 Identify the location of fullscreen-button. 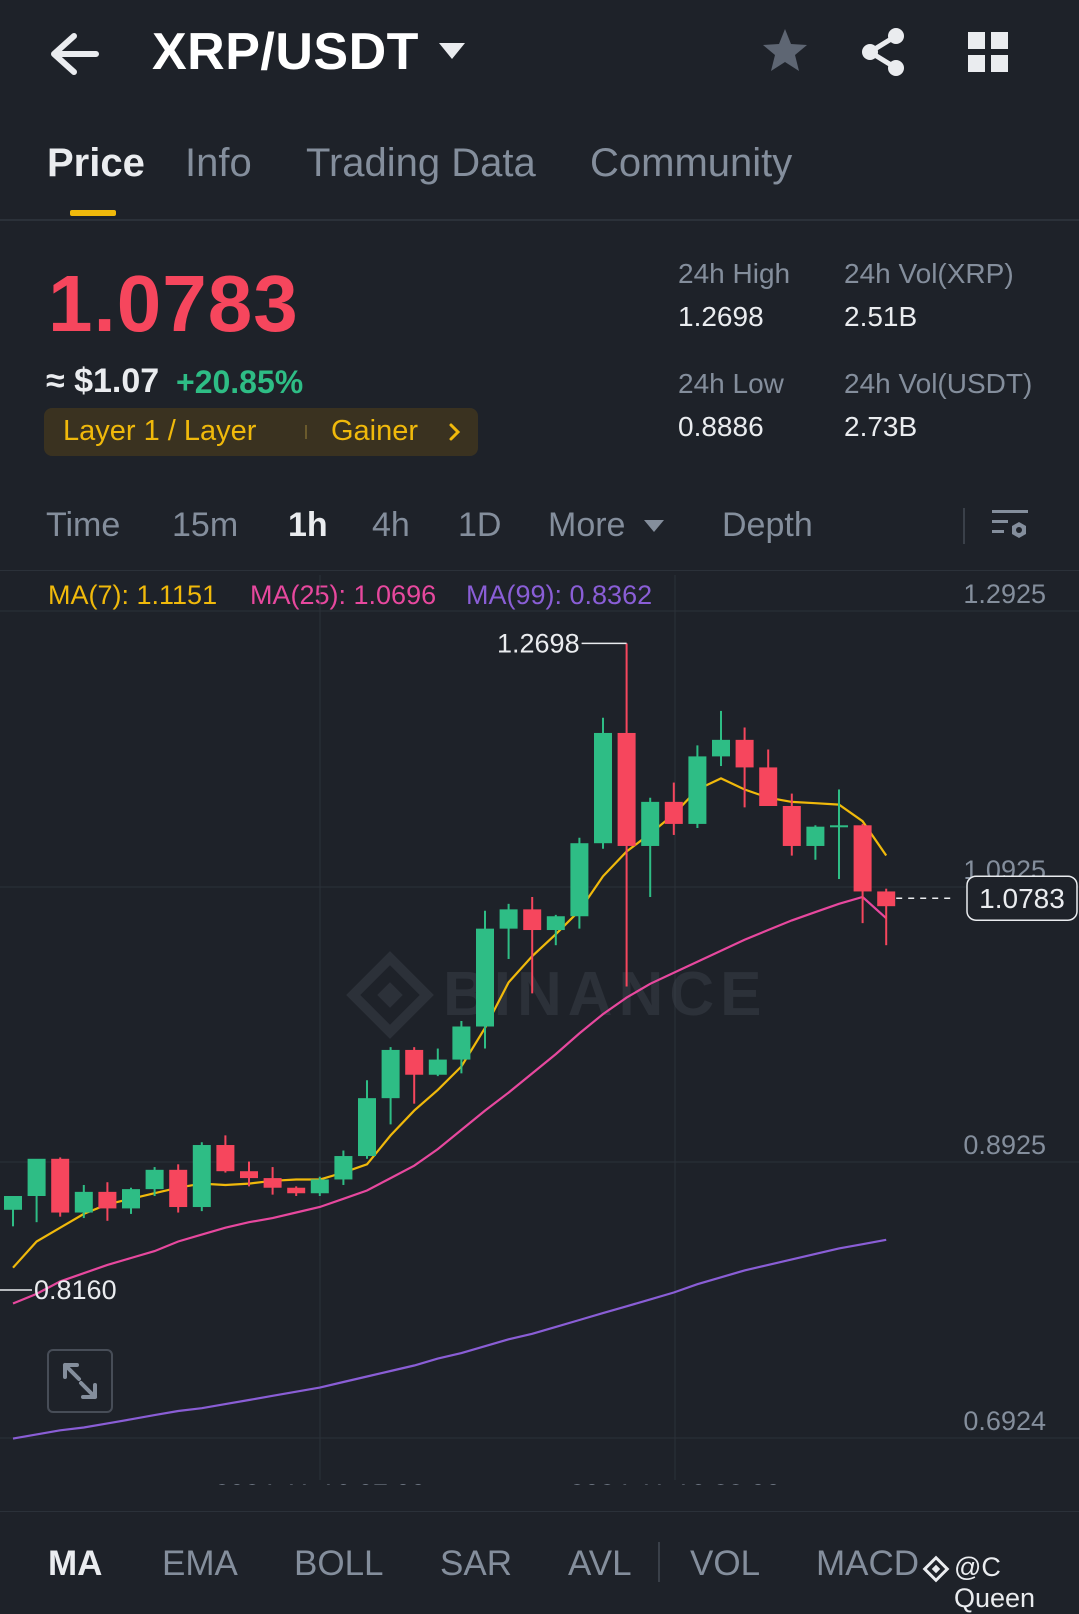
(80, 1381).